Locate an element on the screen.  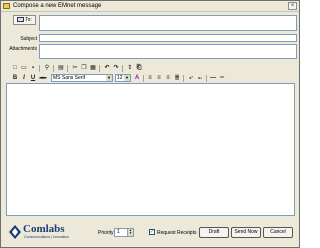
list-icon: ═ is located at coordinates (222, 78).